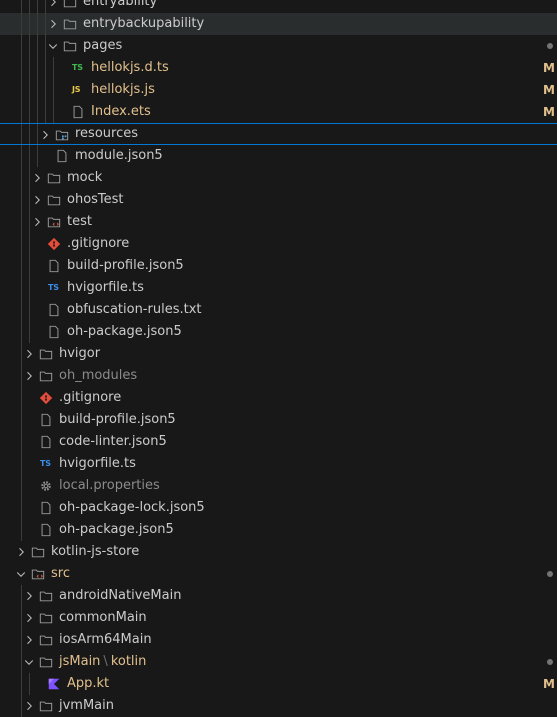 This screenshot has height=717, width=557. Describe the element at coordinates (278, 200) in the screenshot. I see `tree-folder-row: ohosTest` at that location.